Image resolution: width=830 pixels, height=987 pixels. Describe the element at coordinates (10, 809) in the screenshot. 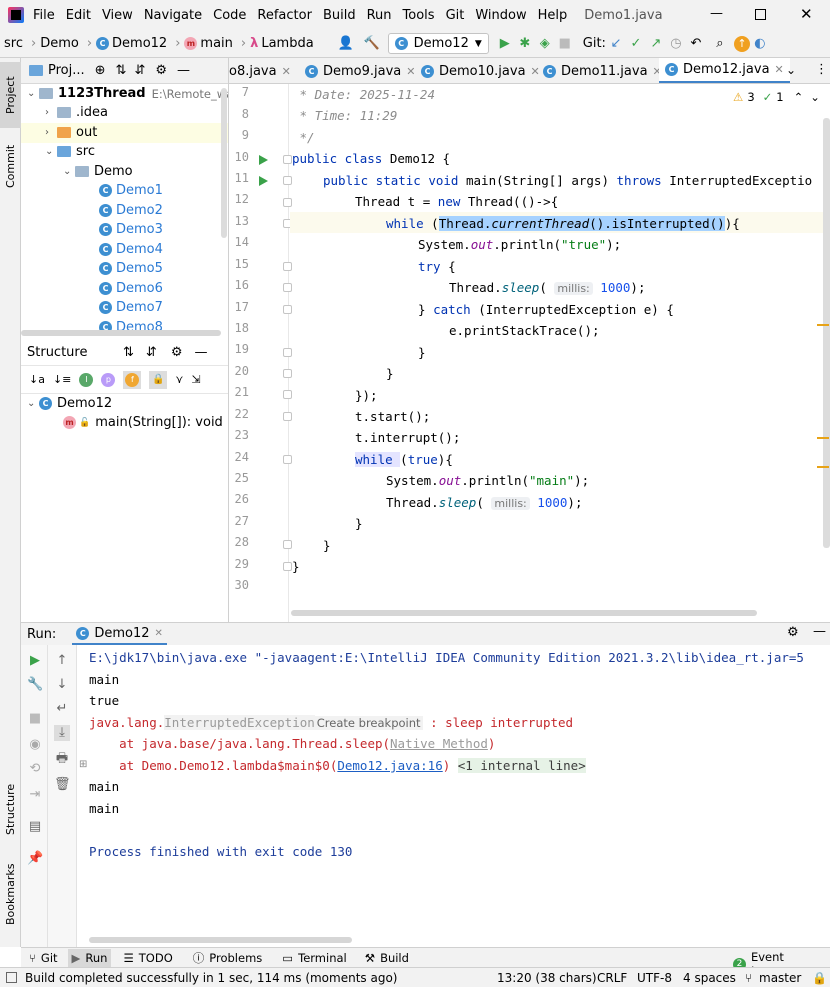

I see `tab-structure: Structure` at that location.